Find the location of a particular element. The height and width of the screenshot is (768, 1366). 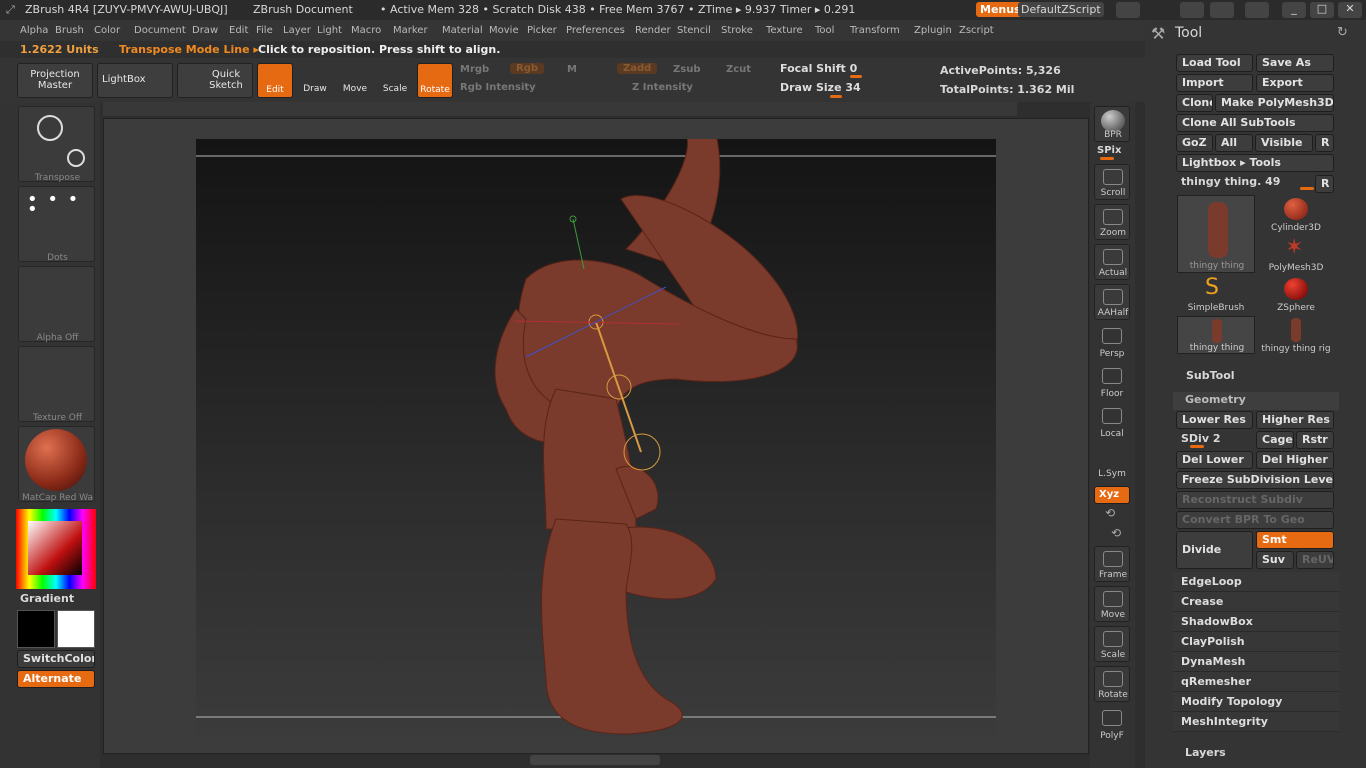

rotate-z-icon: ⟲ is located at coordinates (1116, 533).